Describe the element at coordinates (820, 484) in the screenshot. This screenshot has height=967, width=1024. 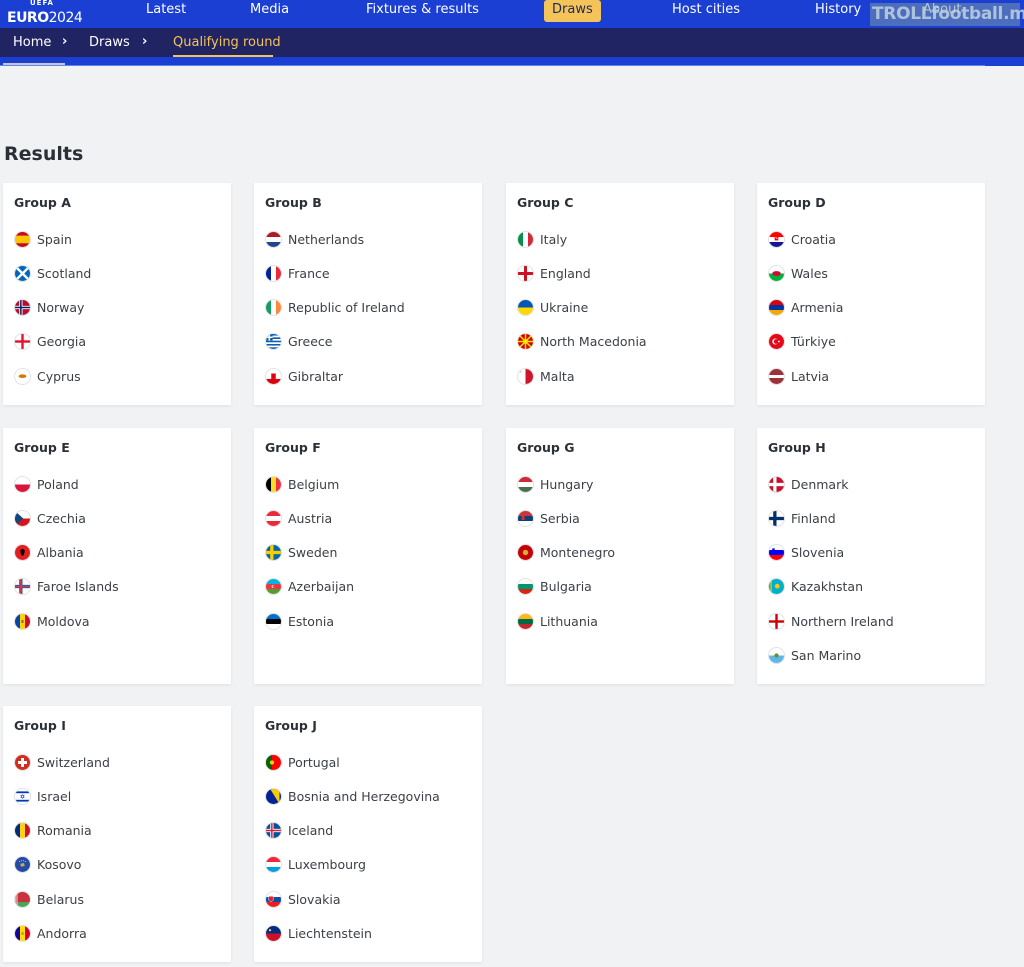
I see `team-name: Denmark` at that location.